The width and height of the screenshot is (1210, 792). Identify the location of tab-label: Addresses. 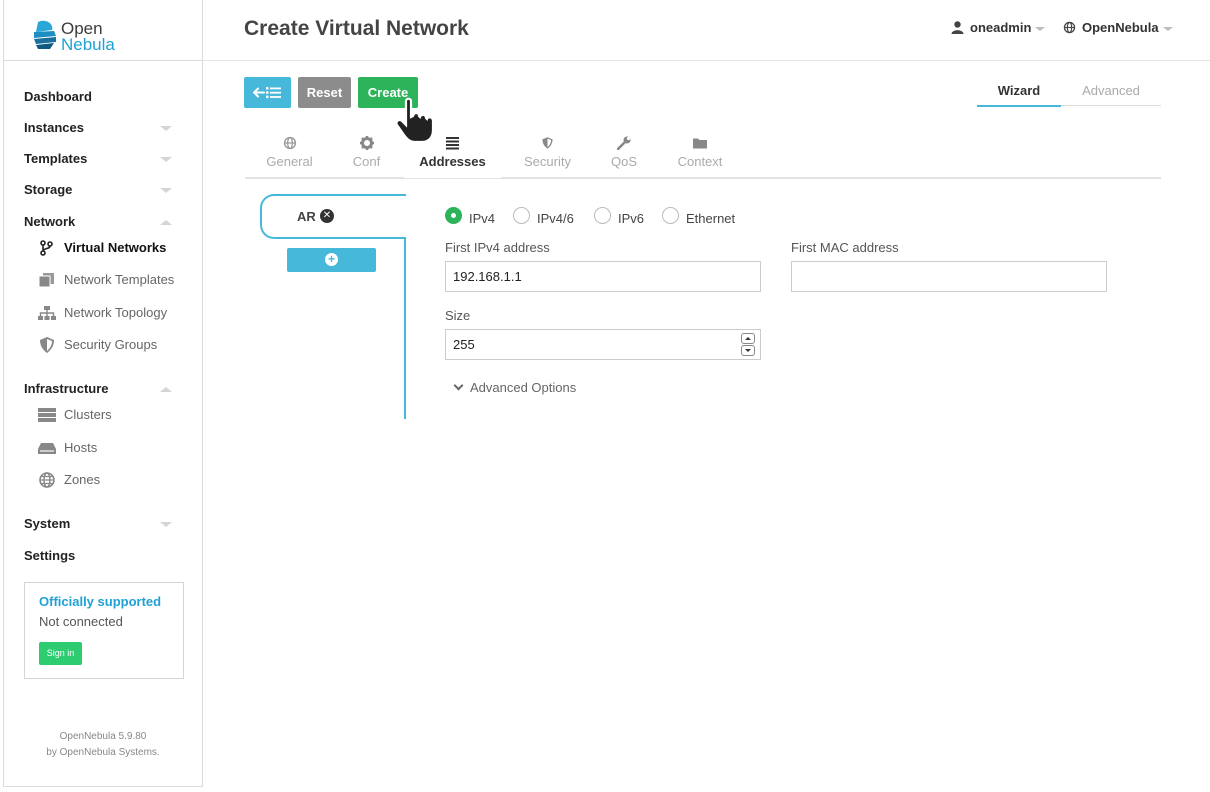
(452, 161).